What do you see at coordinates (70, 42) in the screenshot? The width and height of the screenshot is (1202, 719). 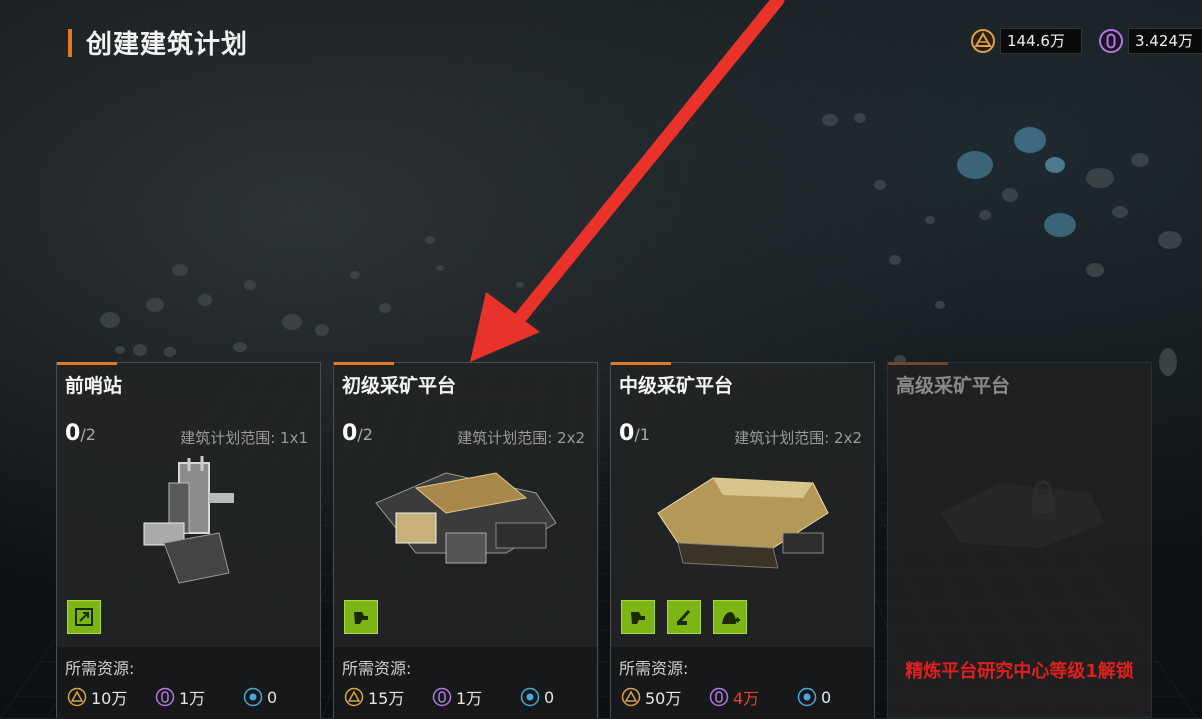 I see `title-accent-bar` at bounding box center [70, 42].